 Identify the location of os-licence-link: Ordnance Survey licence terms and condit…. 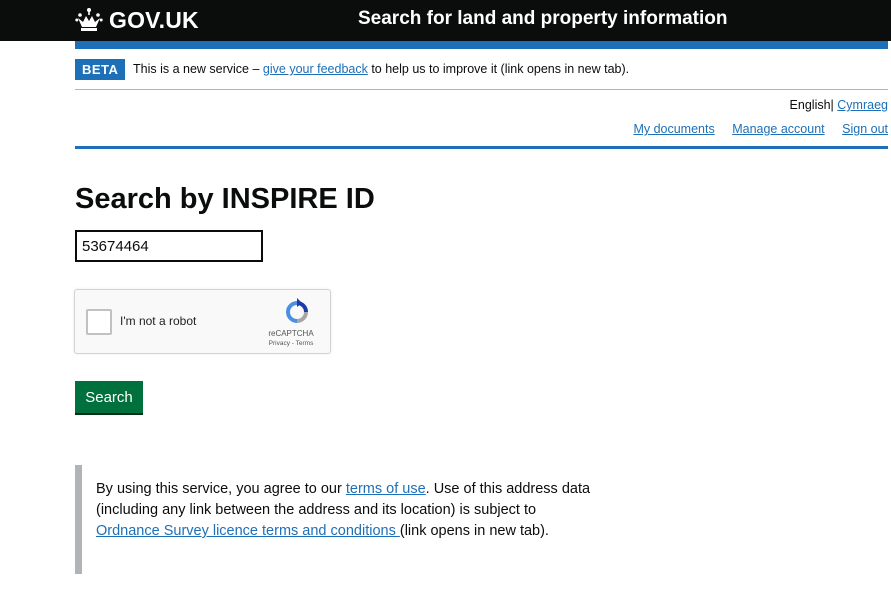
(248, 531).